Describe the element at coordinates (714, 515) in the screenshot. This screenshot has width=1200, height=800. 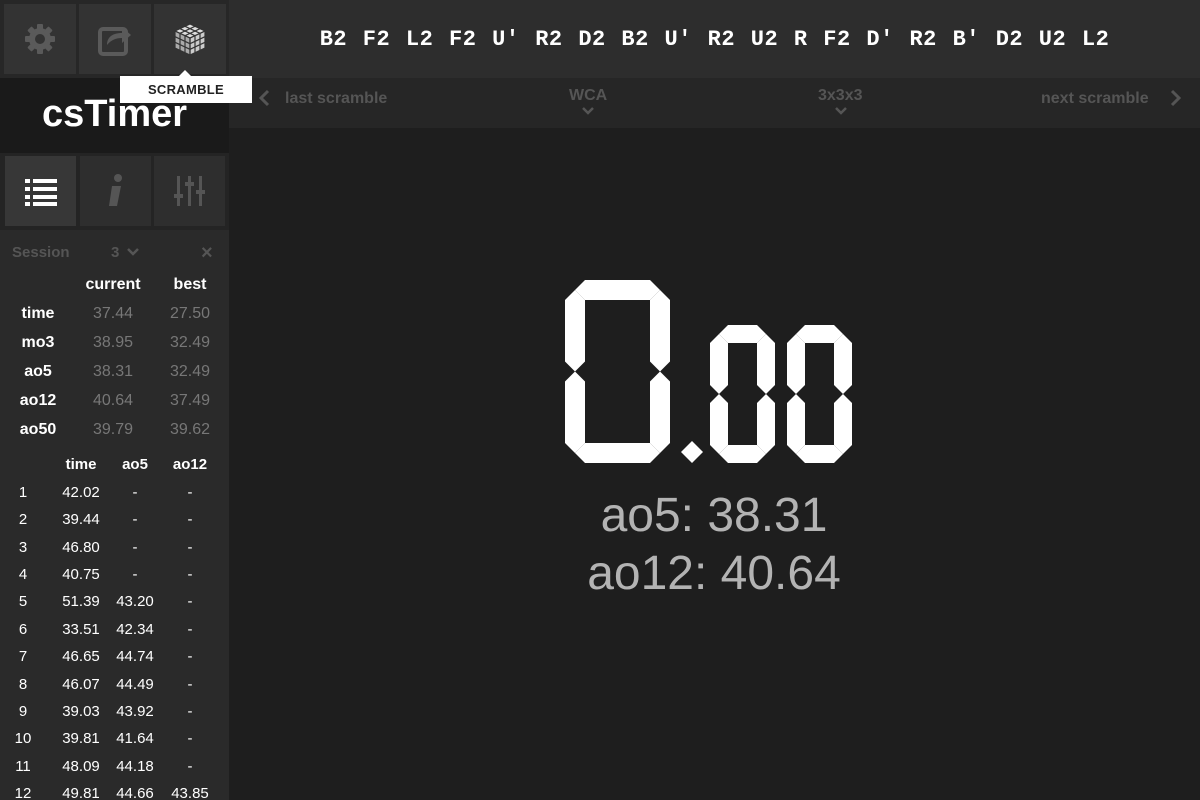
I see `ao5-average: ao5: 38.31` at that location.